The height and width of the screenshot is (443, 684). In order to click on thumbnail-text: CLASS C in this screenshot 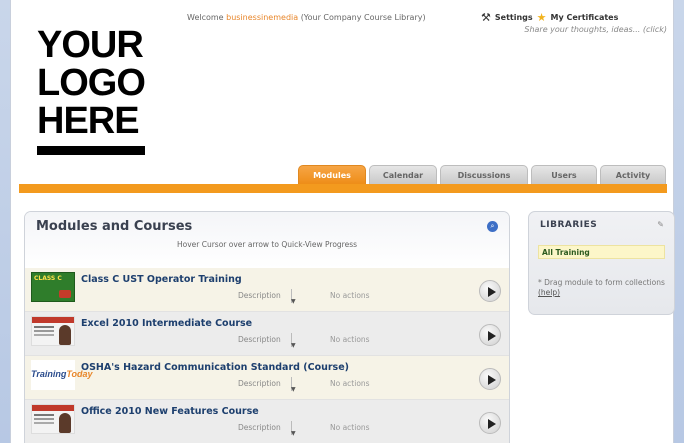, I will do `click(48, 278)`.